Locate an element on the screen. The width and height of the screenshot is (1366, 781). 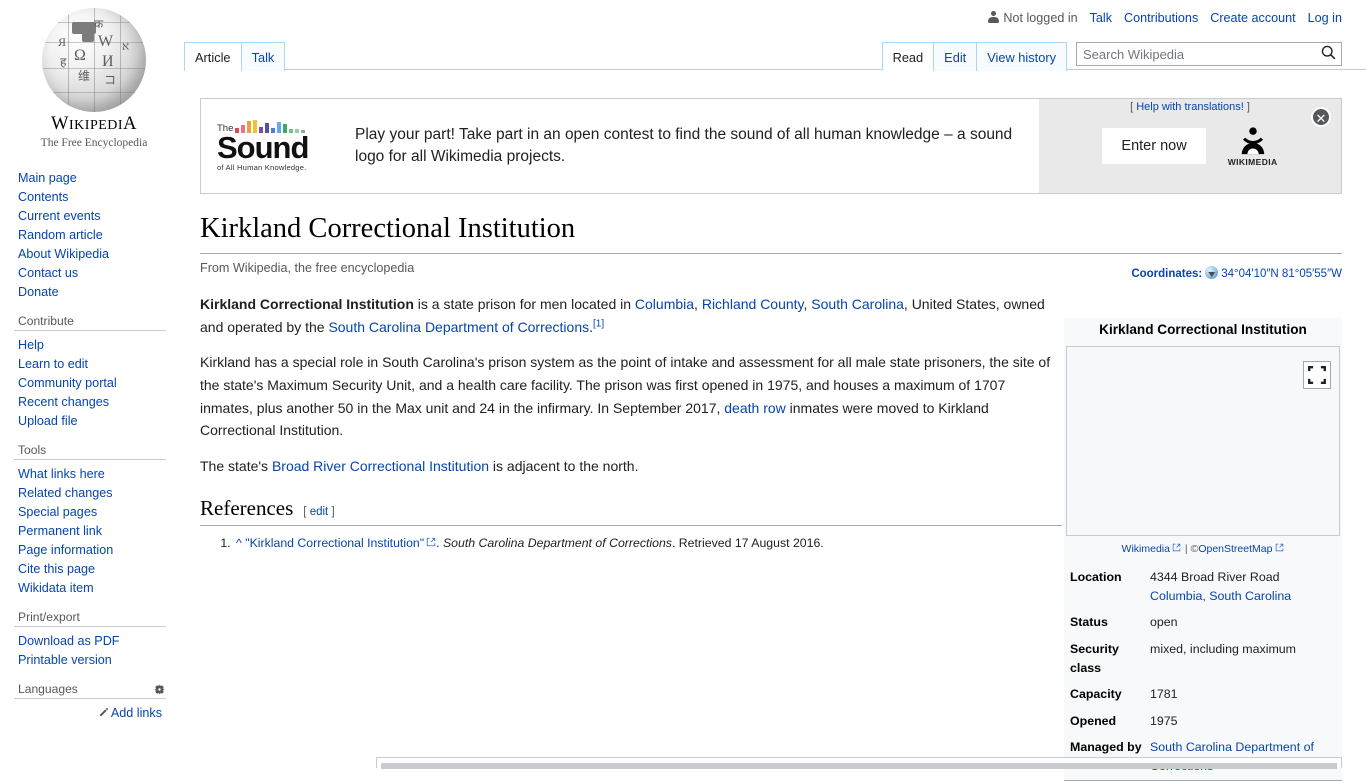
coordinates-value: 34°04′10″N 81°05′55″W is located at coordinates (1281, 274).